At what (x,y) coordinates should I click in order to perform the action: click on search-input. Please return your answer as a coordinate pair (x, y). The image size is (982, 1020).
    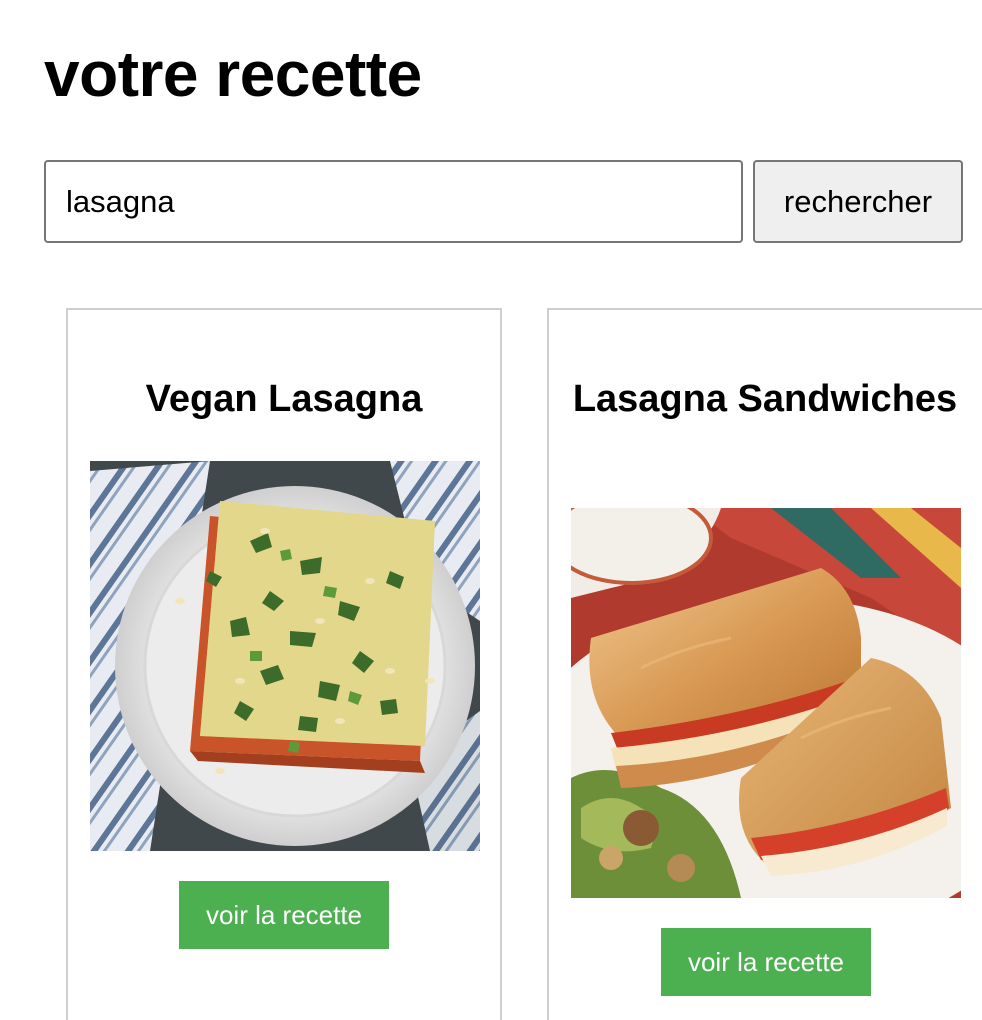
    Looking at the image, I should click on (393, 201).